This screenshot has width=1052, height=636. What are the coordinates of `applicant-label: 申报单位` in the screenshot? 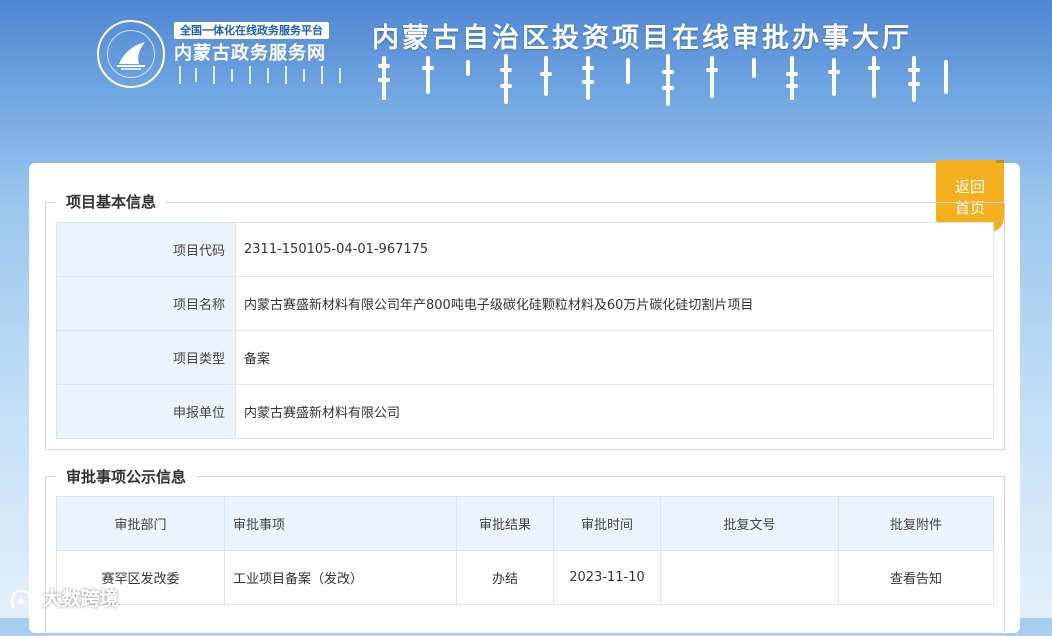 It's located at (146, 411).